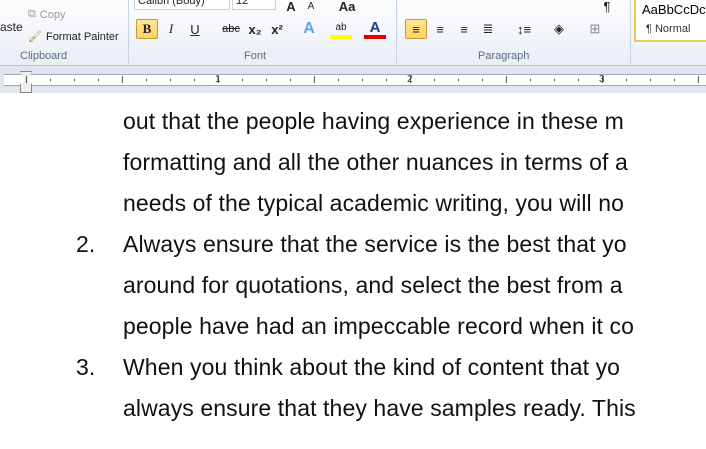 This screenshot has width=706, height=449. I want to click on grow-font-button: A, so click(291, 8).